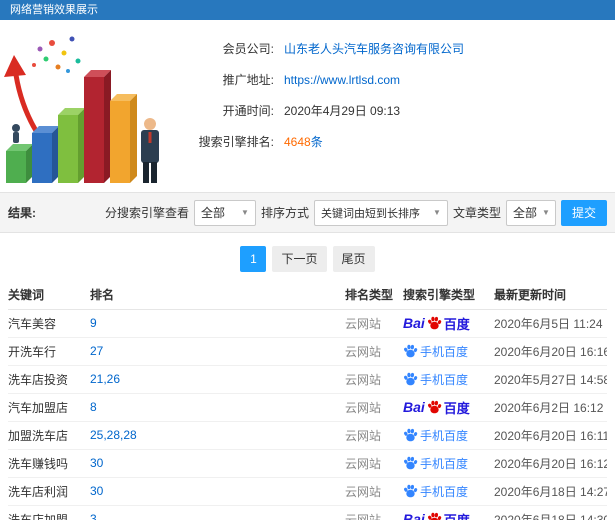 This screenshot has height=520, width=615. What do you see at coordinates (353, 259) in the screenshot?
I see `last-page-button: 尾页` at bounding box center [353, 259].